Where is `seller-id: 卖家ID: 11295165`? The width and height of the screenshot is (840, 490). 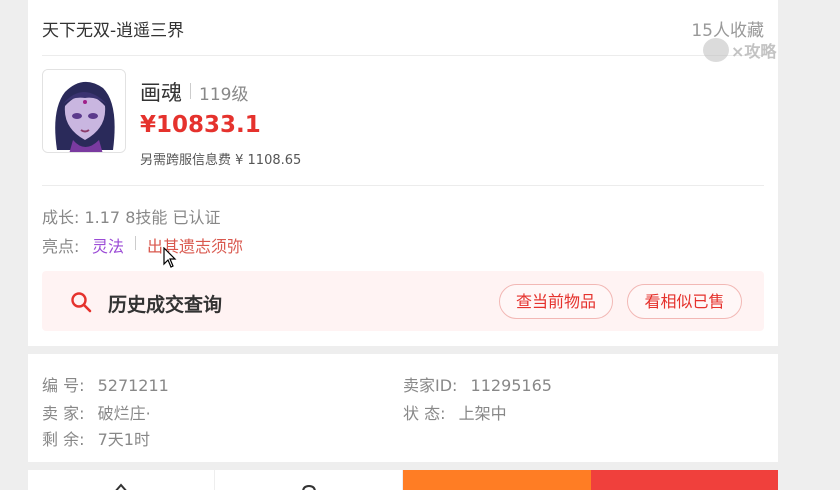
seller-id: 卖家ID: 11295165 is located at coordinates (477, 384).